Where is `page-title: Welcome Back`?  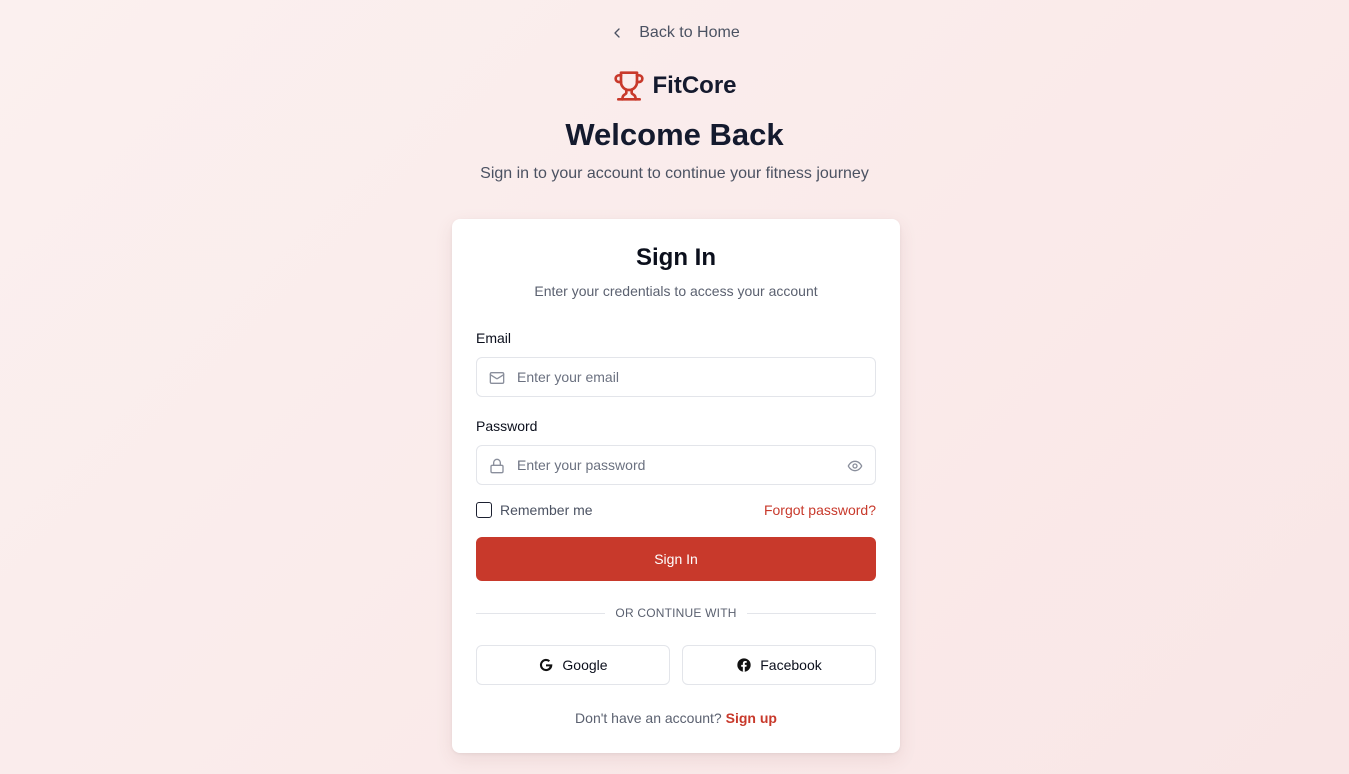
page-title: Welcome Back is located at coordinates (674, 134).